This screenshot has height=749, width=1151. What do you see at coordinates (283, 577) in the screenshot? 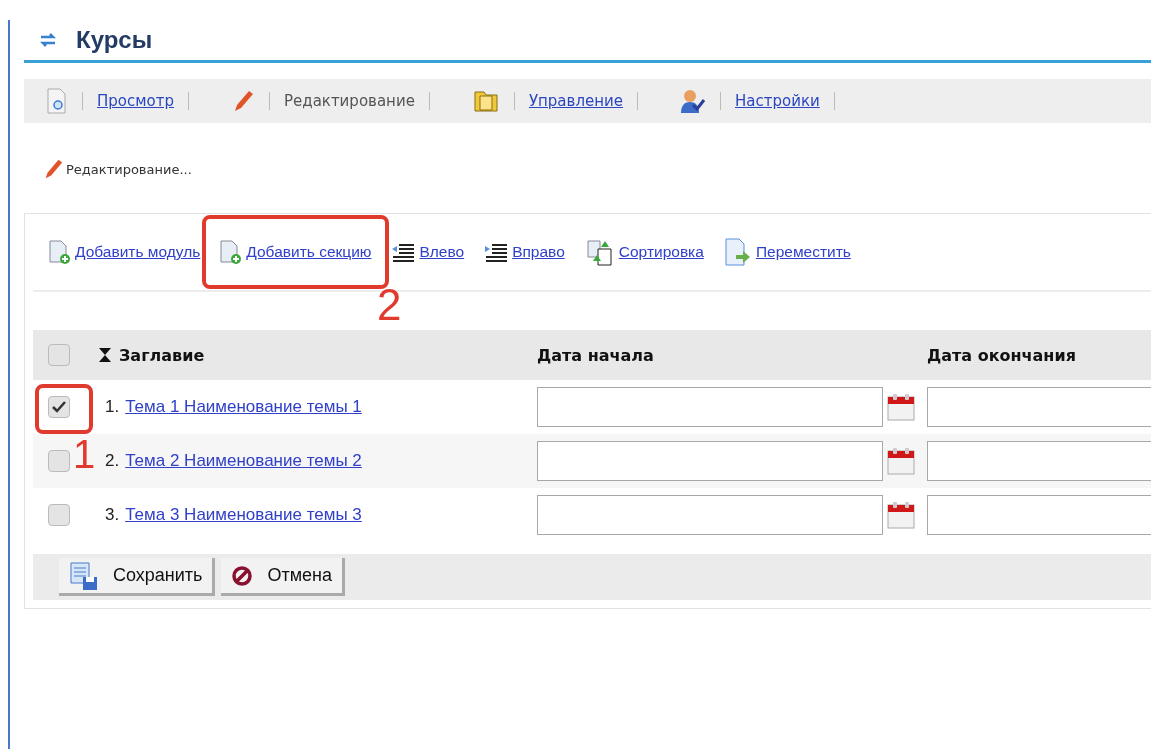
I see `toolbar-button: Отмена` at bounding box center [283, 577].